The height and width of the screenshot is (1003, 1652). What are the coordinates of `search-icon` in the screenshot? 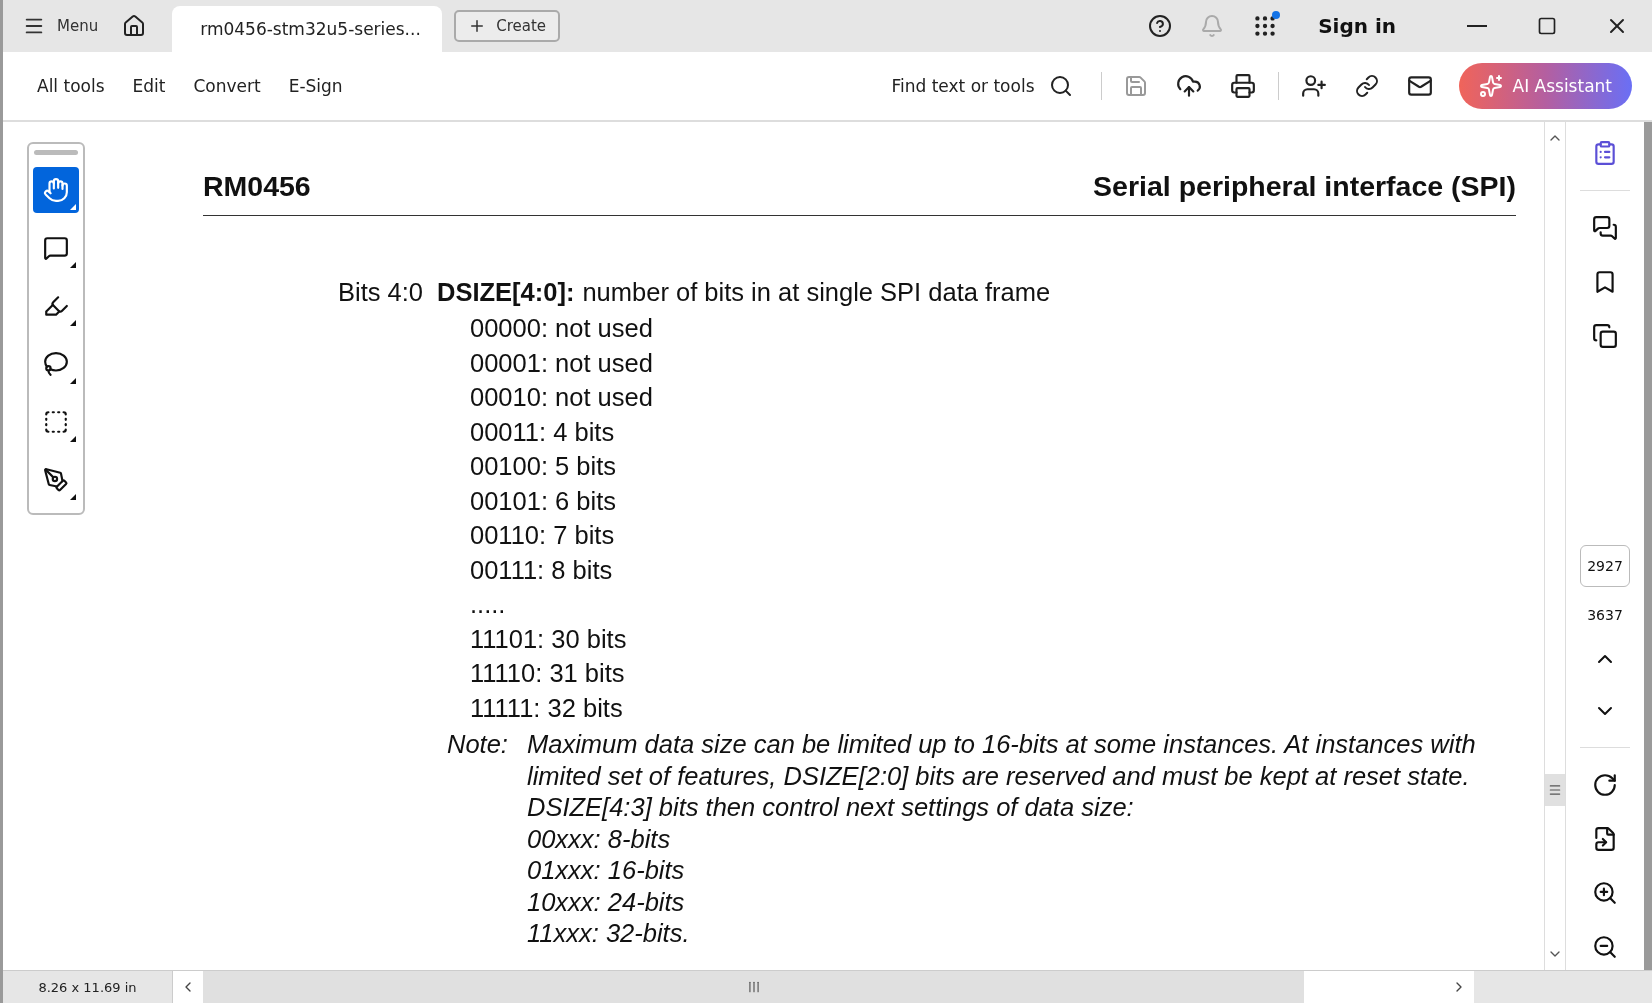 It's located at (1060, 86).